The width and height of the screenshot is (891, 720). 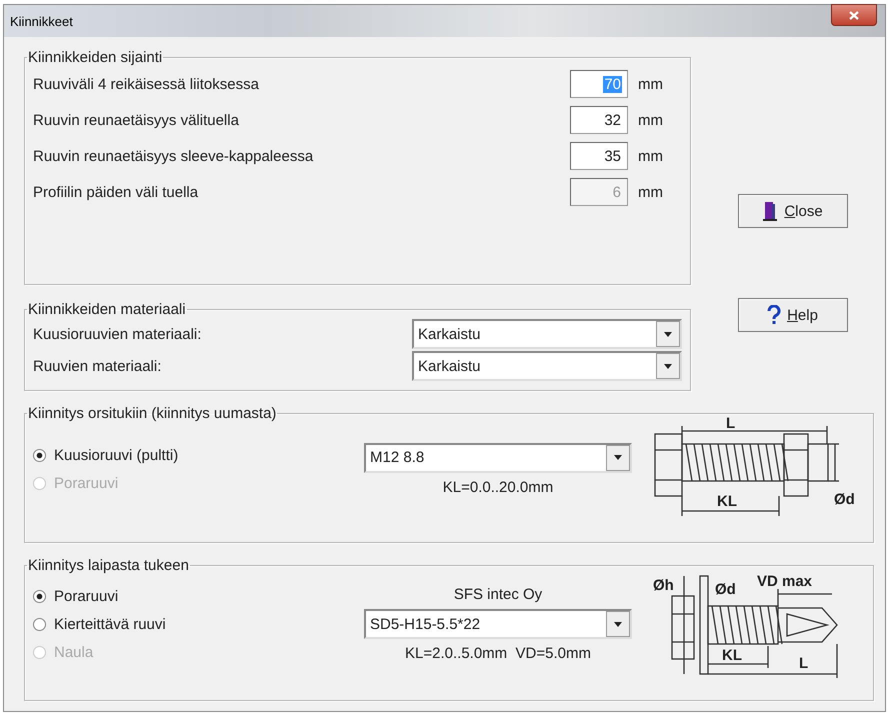 I want to click on group-title: Kiinnikkeiden materiaali, so click(x=107, y=309).